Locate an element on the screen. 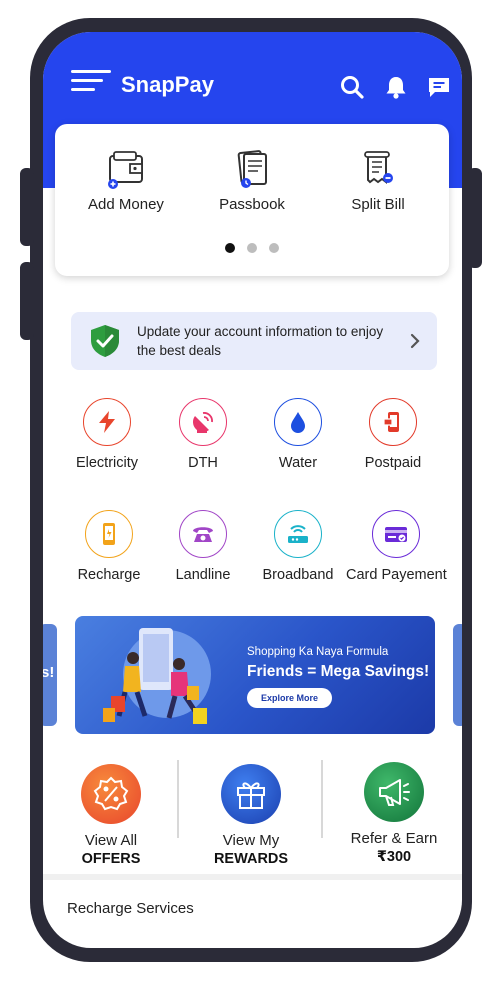 This screenshot has width=500, height=982. mobile-icon is located at coordinates (109, 534).